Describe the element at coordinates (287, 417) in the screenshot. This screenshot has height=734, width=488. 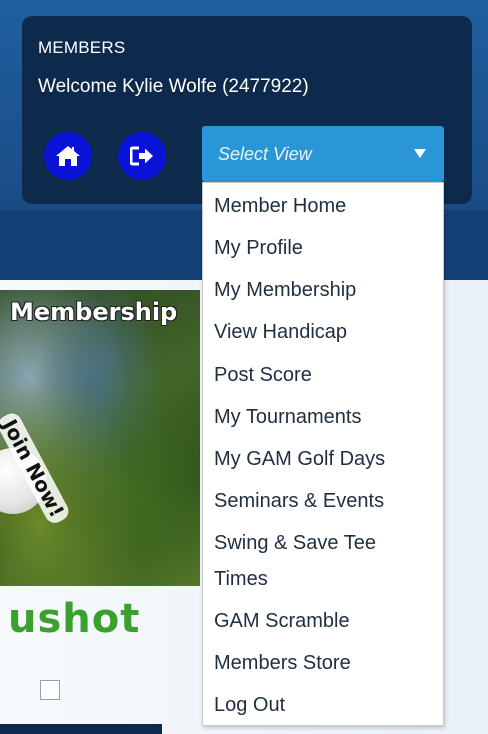
I see `menu-item-my-tournaments: My Tournaments` at that location.